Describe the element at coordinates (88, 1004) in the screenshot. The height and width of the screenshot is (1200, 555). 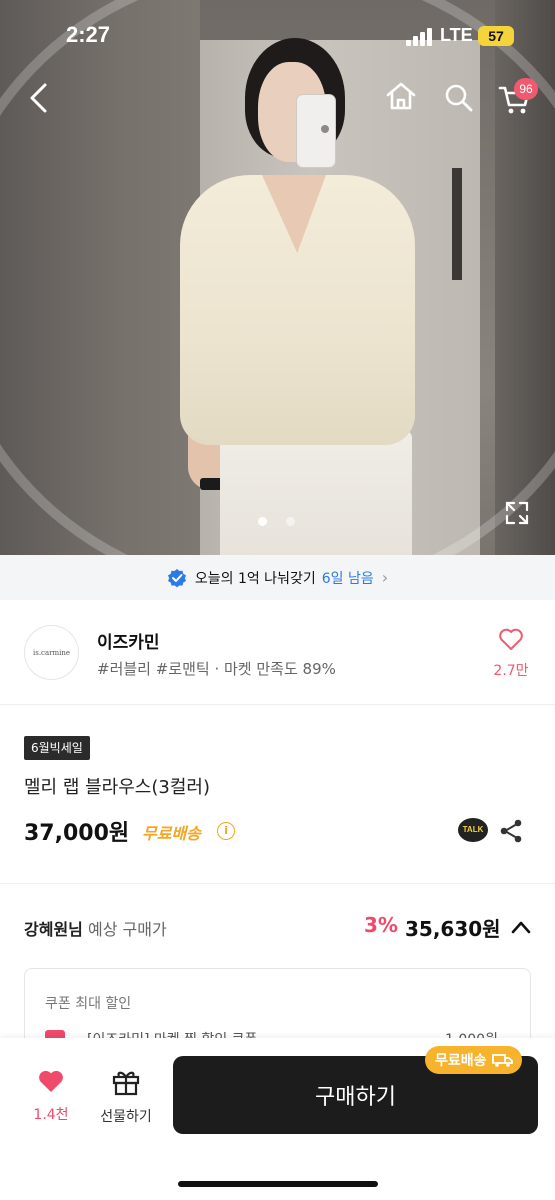
I see `coupon-title: 쿠폰 최대 할인` at that location.